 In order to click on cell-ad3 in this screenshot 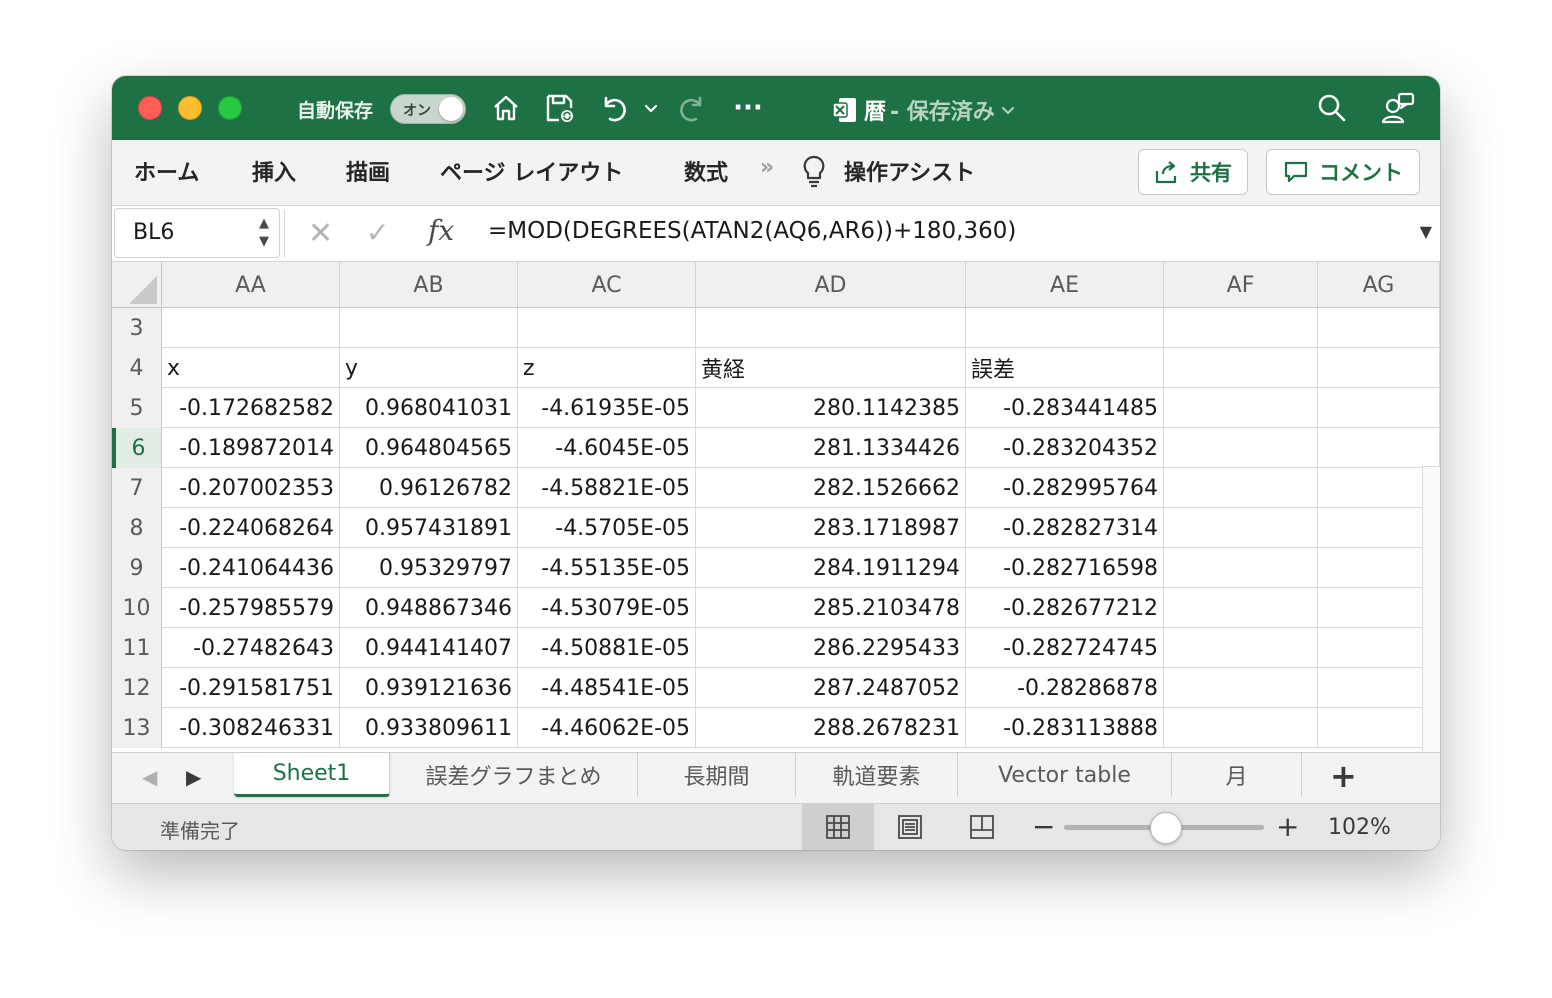, I will do `click(831, 328)`.